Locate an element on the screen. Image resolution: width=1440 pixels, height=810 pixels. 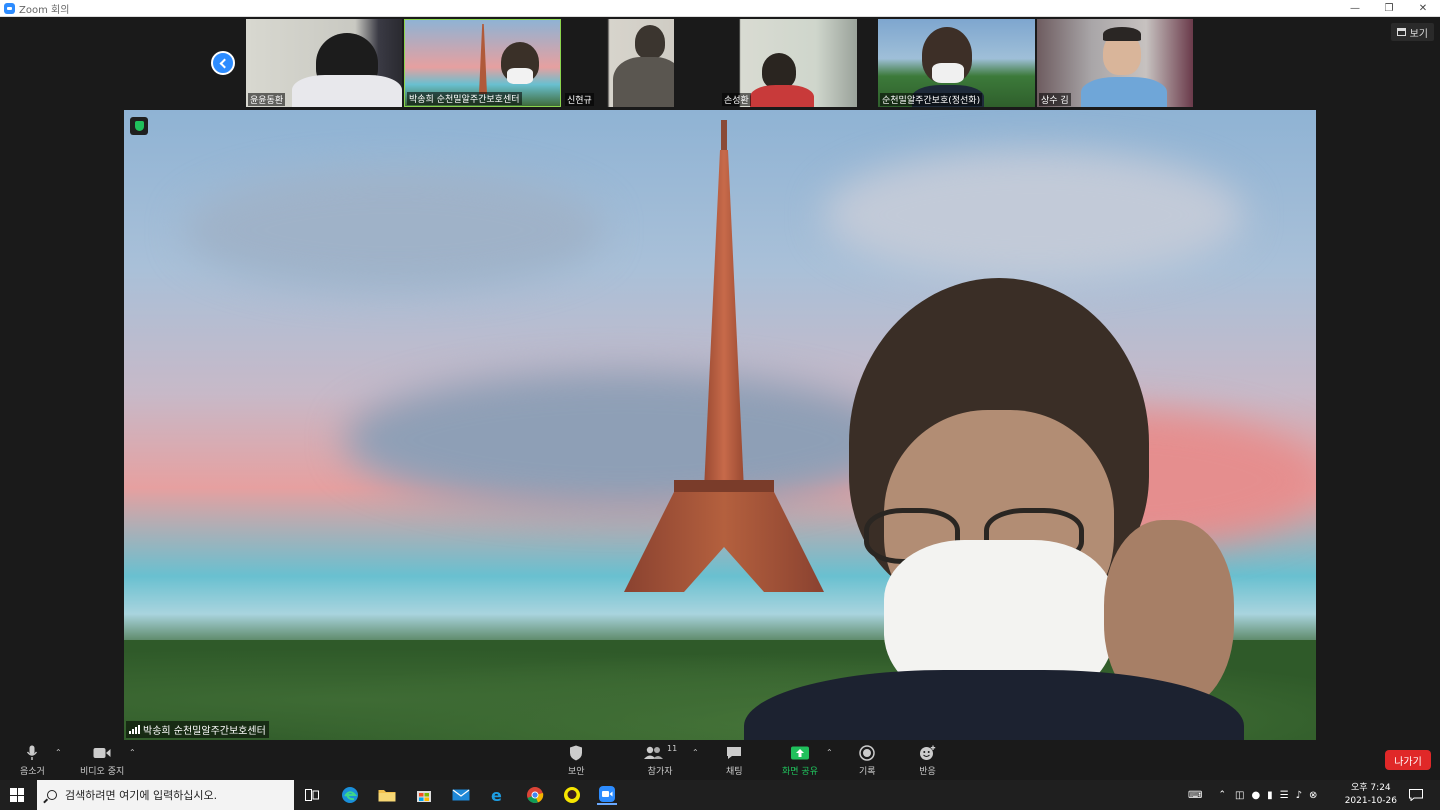
restore-icon: ❐ is located at coordinates (1389, 8).